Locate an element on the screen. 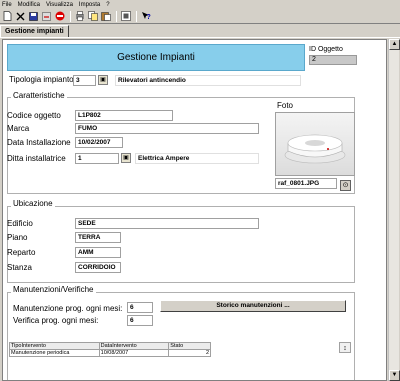 Image resolution: width=400 pixels, height=381 pixels. id-oggetto-value: 2 is located at coordinates (333, 60).